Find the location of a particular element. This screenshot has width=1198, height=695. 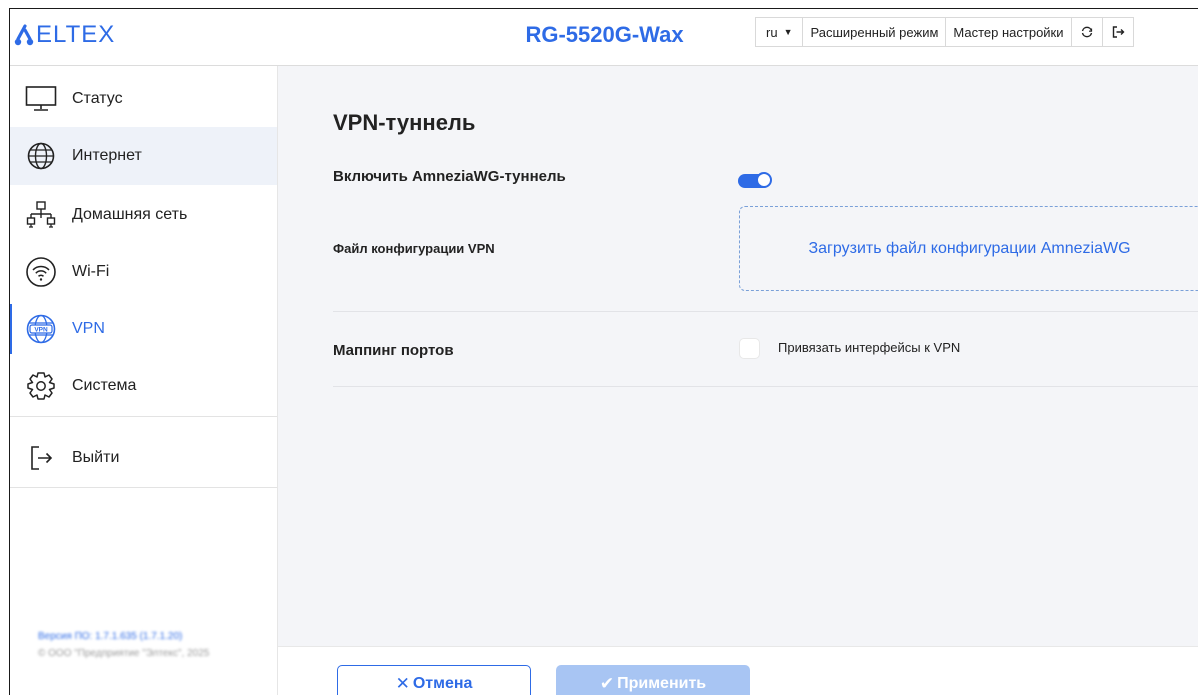

sidebar-item-home-network: Домашняя сеть is located at coordinates (143, 215).